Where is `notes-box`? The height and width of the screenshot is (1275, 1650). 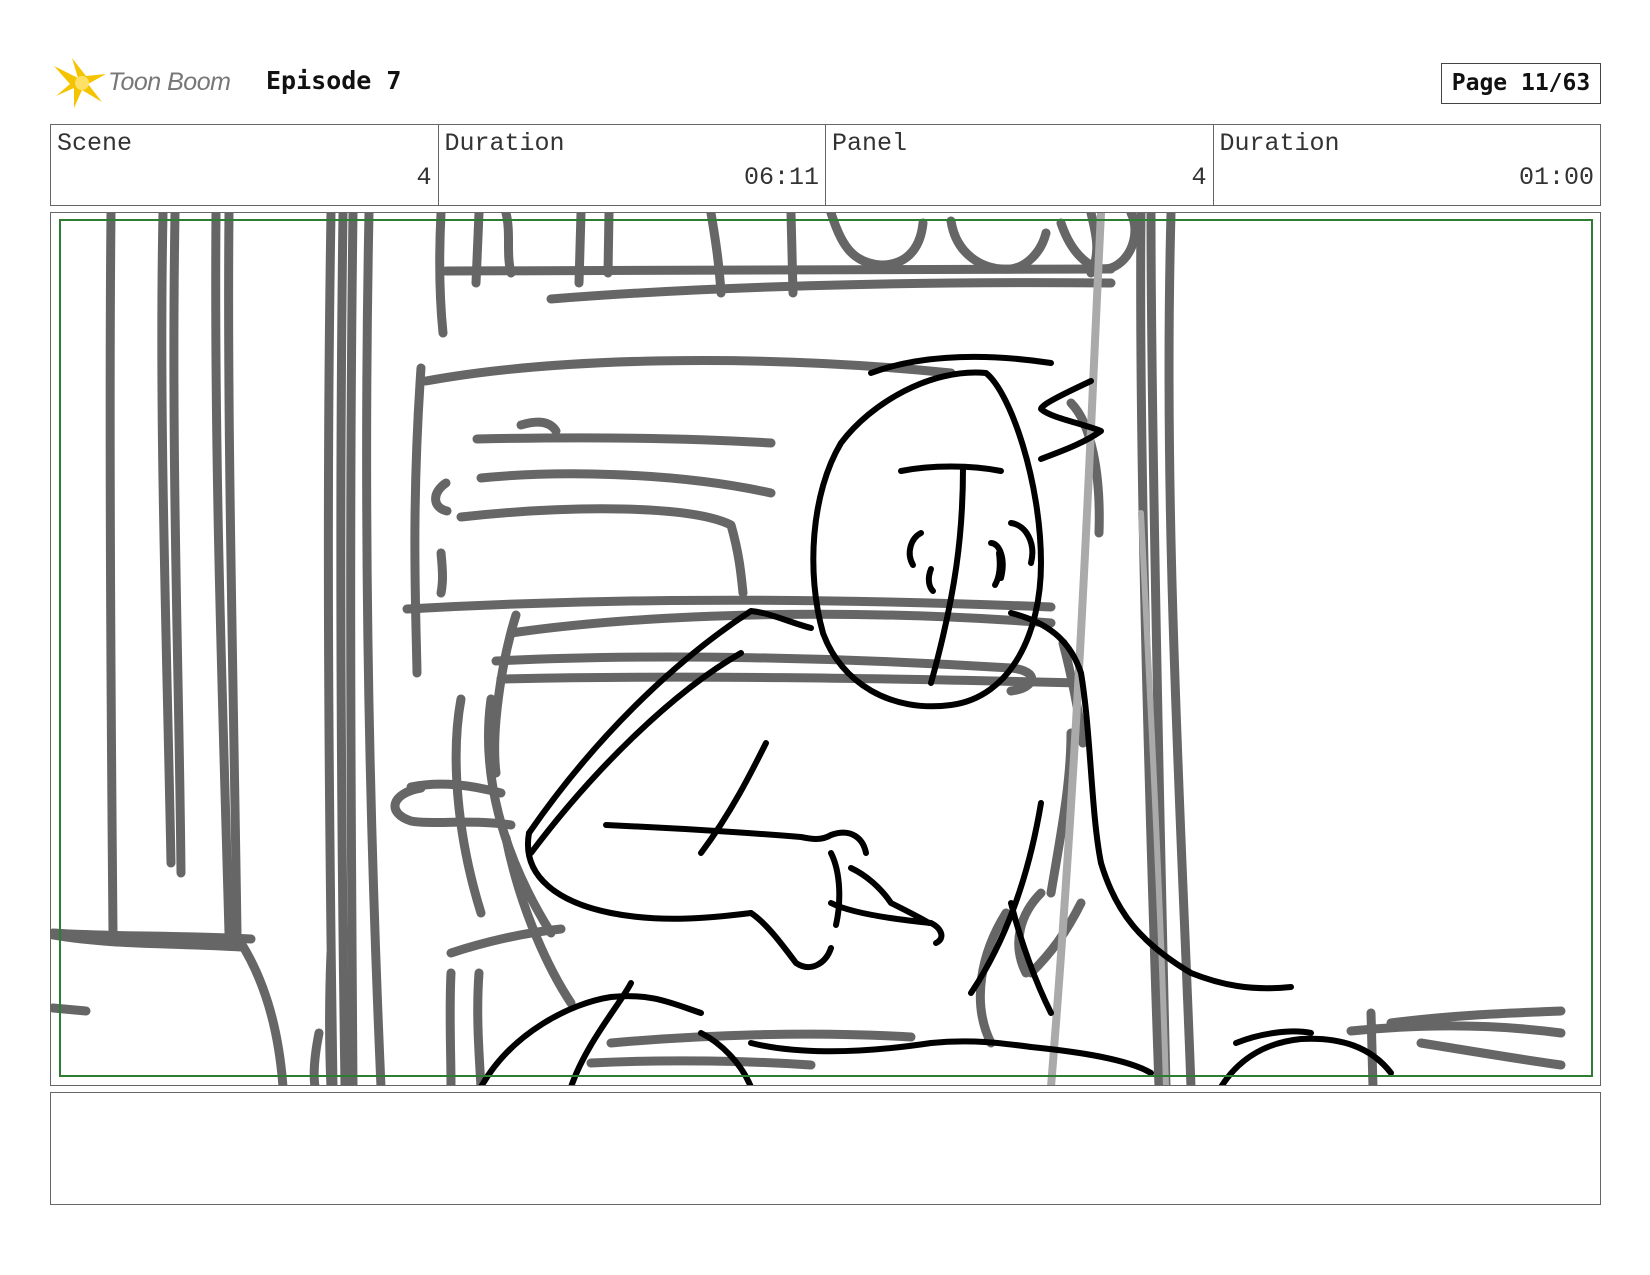
notes-box is located at coordinates (825, 1148).